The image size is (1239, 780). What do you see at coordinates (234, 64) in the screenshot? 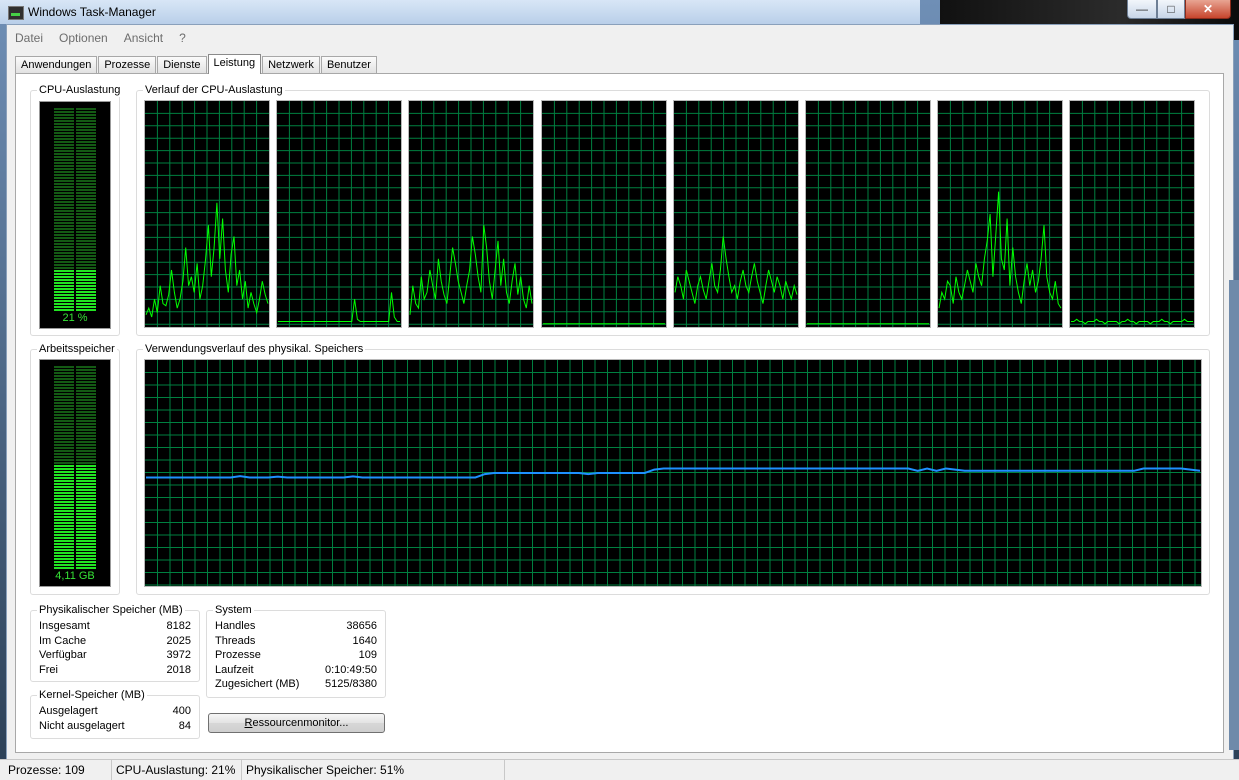
I see `tab-leistung: Leistung` at bounding box center [234, 64].